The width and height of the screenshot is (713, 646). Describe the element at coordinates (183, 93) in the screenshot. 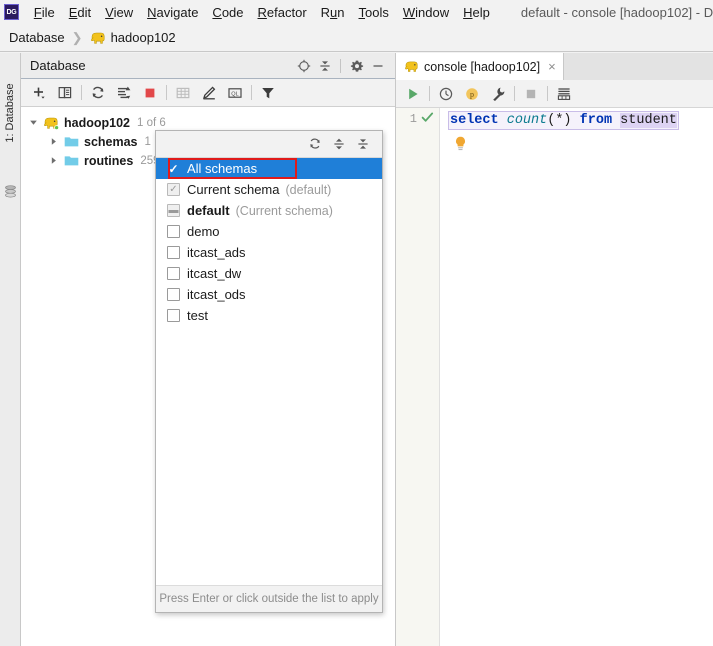

I see `data-grid-icon` at that location.